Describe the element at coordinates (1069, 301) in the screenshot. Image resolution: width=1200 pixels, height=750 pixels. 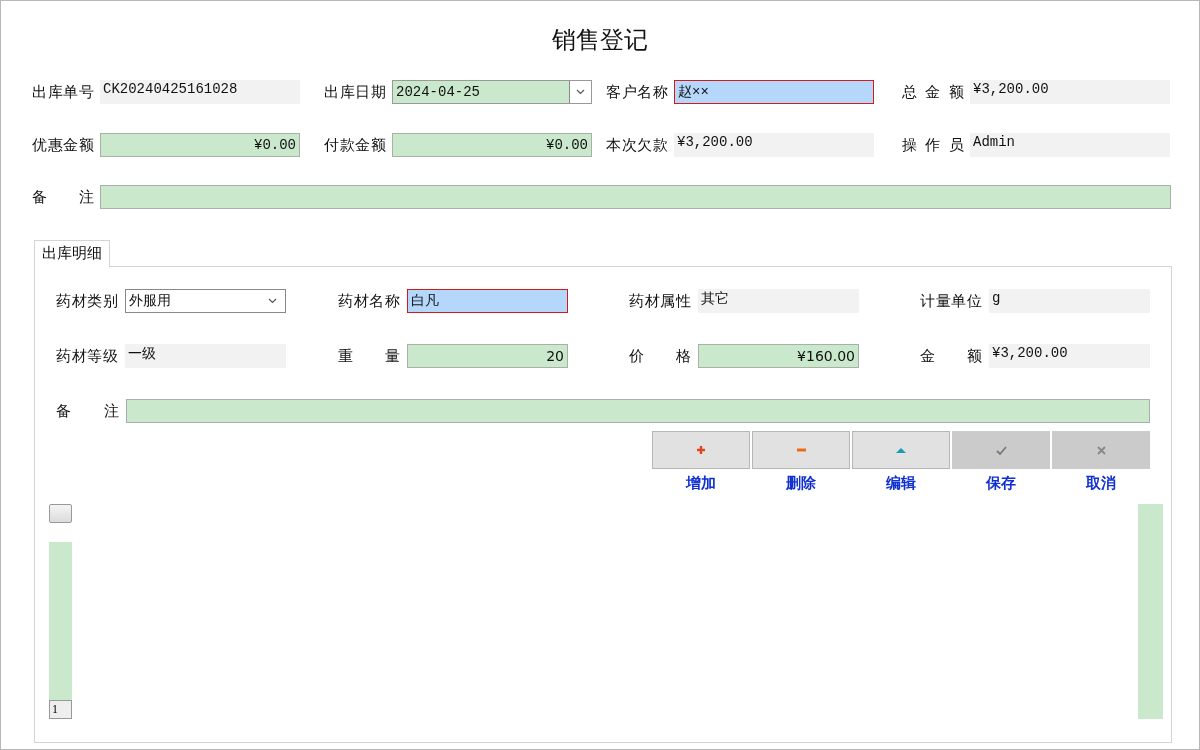
I see `readonly-field: g` at that location.